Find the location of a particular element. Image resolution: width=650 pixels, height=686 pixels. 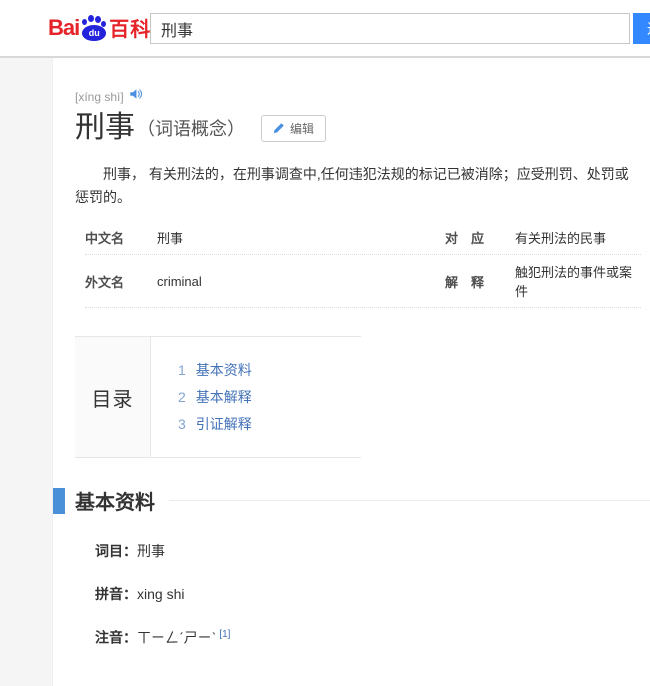

line-label: 词目： is located at coordinates (116, 551).